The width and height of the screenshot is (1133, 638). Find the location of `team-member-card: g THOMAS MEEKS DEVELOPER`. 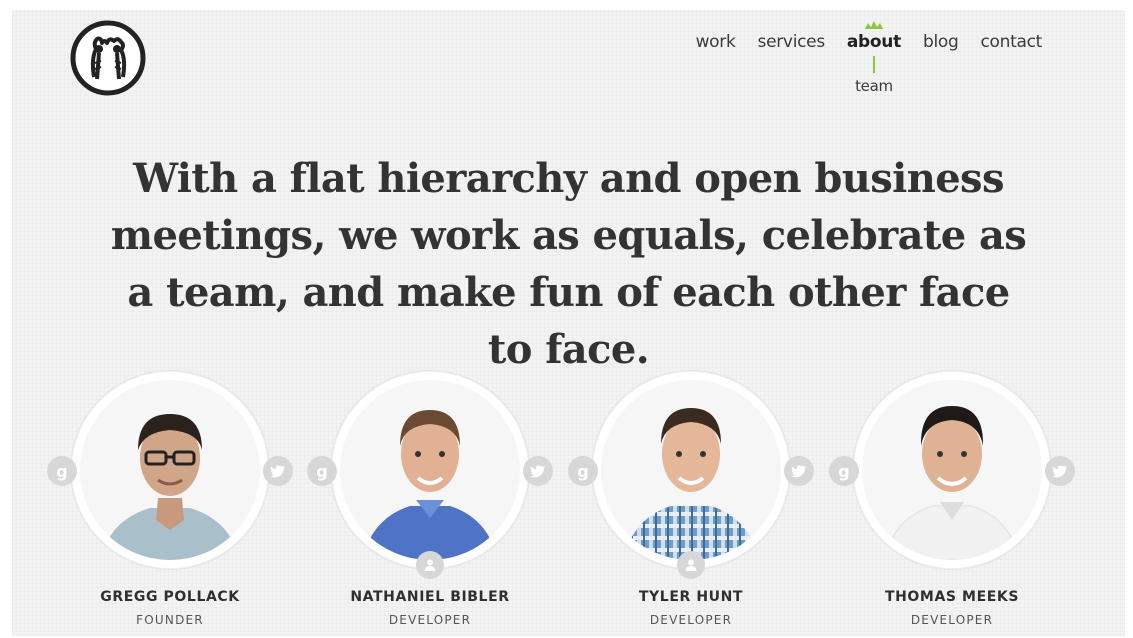

team-member-card: g THOMAS MEEKS DEVELOPER is located at coordinates (952, 503).